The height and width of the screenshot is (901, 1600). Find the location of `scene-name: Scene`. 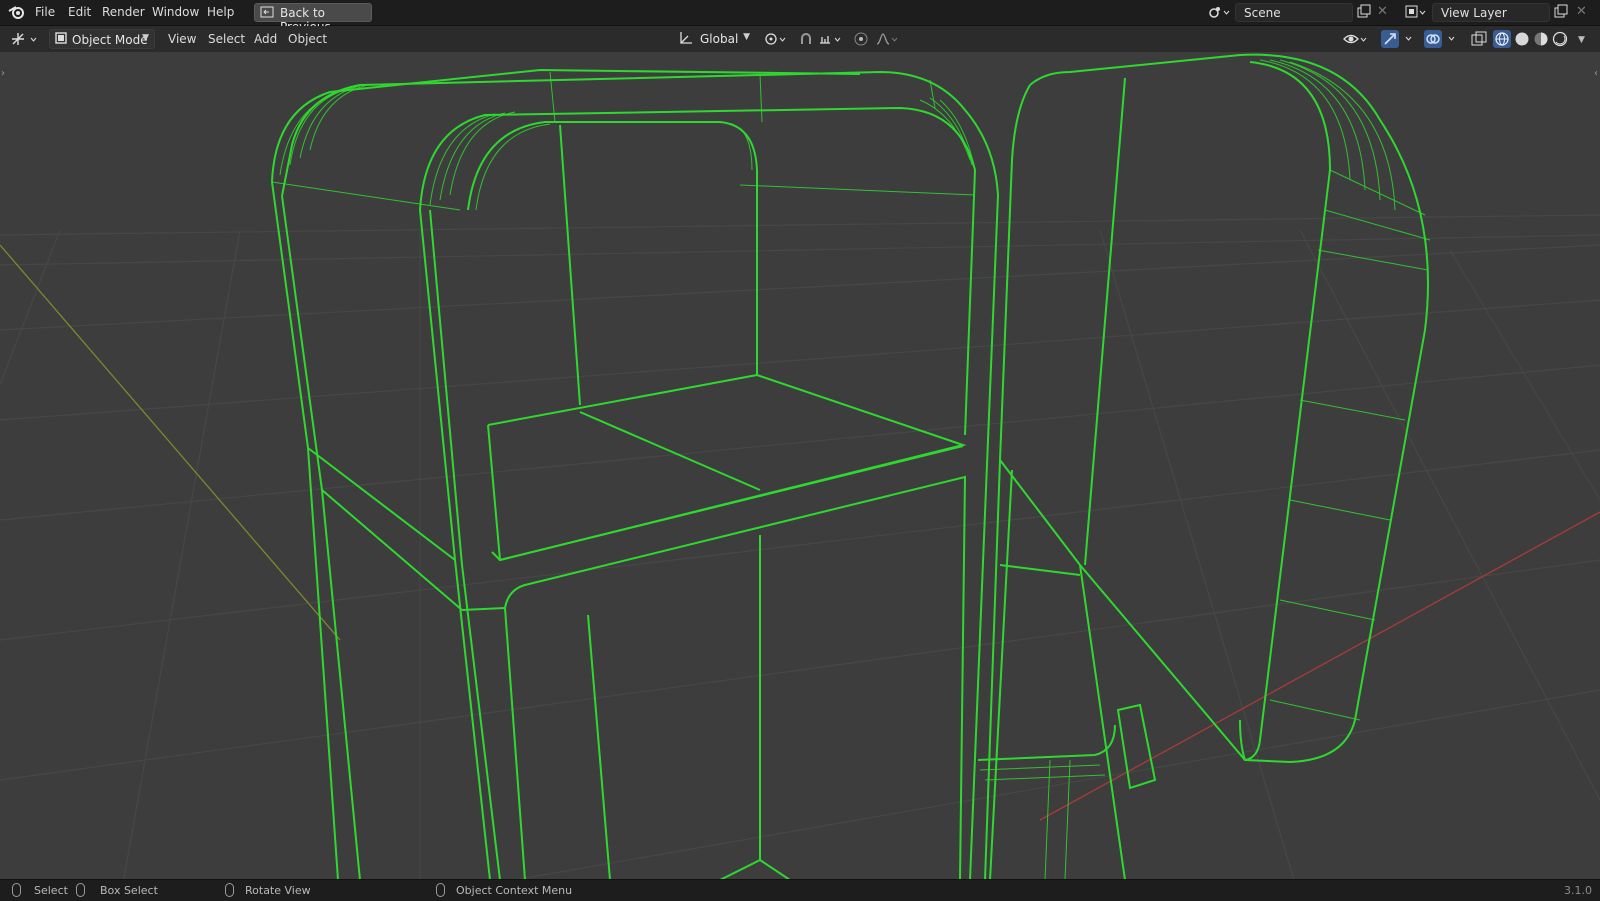

scene-name: Scene is located at coordinates (1262, 13).